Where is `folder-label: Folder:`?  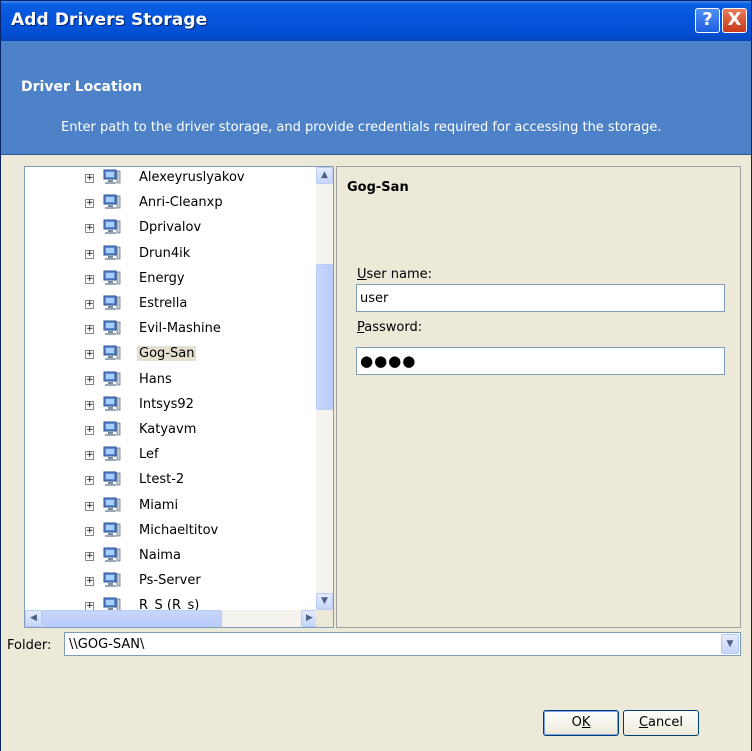
folder-label: Folder: is located at coordinates (29, 645).